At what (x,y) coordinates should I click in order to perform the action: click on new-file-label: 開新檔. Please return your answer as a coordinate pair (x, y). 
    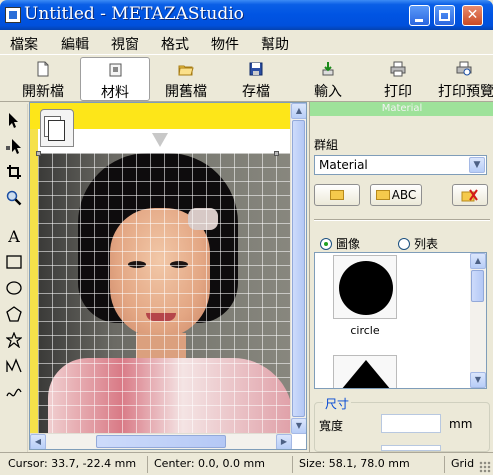
    Looking at the image, I should click on (43, 92).